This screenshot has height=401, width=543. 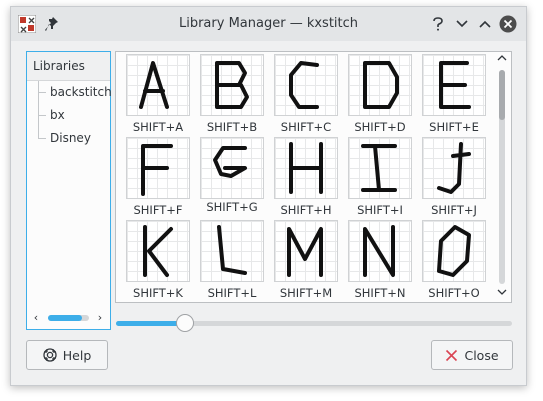 I want to click on glyph-label: SHIFT+A, so click(x=158, y=127).